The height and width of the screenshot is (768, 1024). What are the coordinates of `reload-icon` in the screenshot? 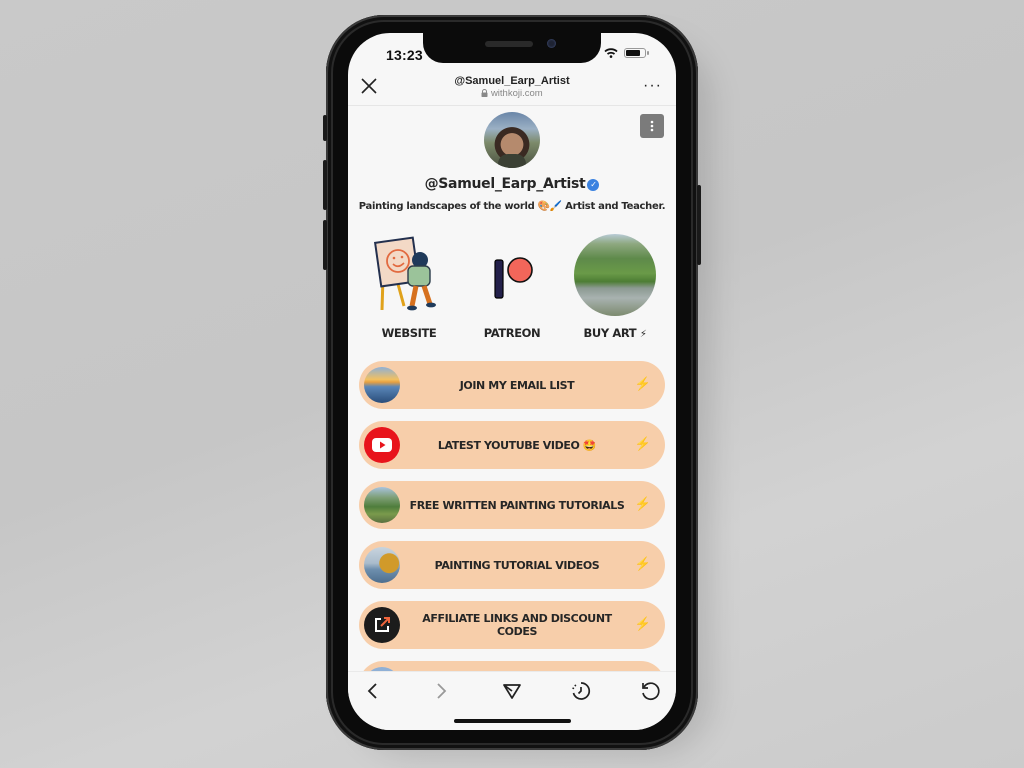 It's located at (650, 691).